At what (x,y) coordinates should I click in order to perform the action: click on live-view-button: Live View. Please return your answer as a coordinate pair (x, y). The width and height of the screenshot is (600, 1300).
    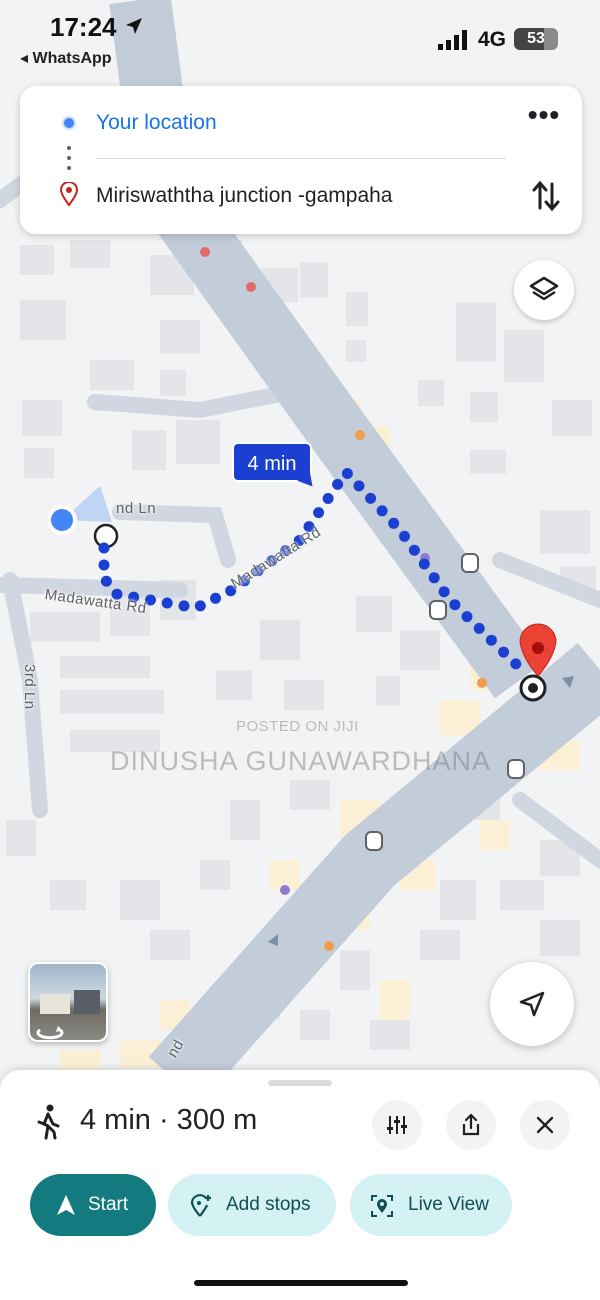
    Looking at the image, I should click on (431, 1205).